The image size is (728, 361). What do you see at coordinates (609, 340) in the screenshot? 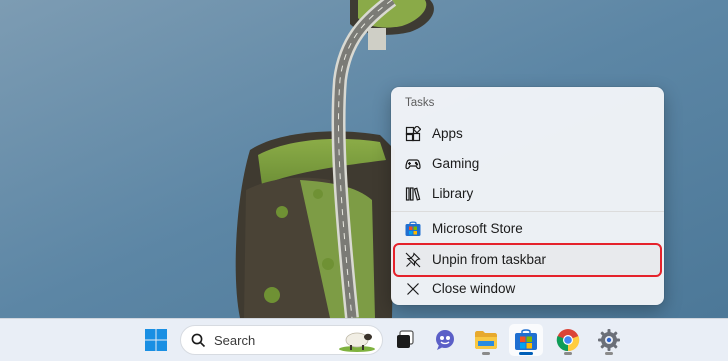
I see `settings-button` at bounding box center [609, 340].